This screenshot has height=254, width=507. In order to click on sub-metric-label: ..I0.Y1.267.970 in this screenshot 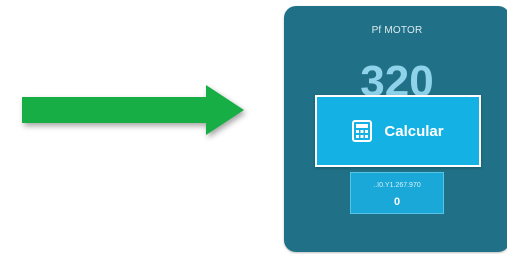, I will do `click(397, 185)`.